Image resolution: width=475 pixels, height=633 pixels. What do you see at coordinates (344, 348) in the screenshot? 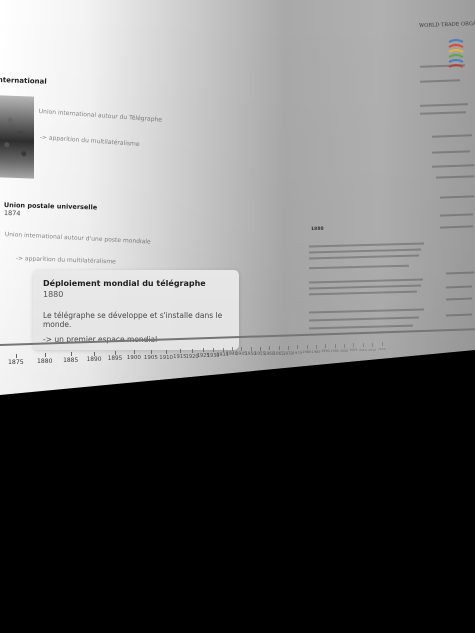
I see `axis-label: 2000` at bounding box center [344, 348].